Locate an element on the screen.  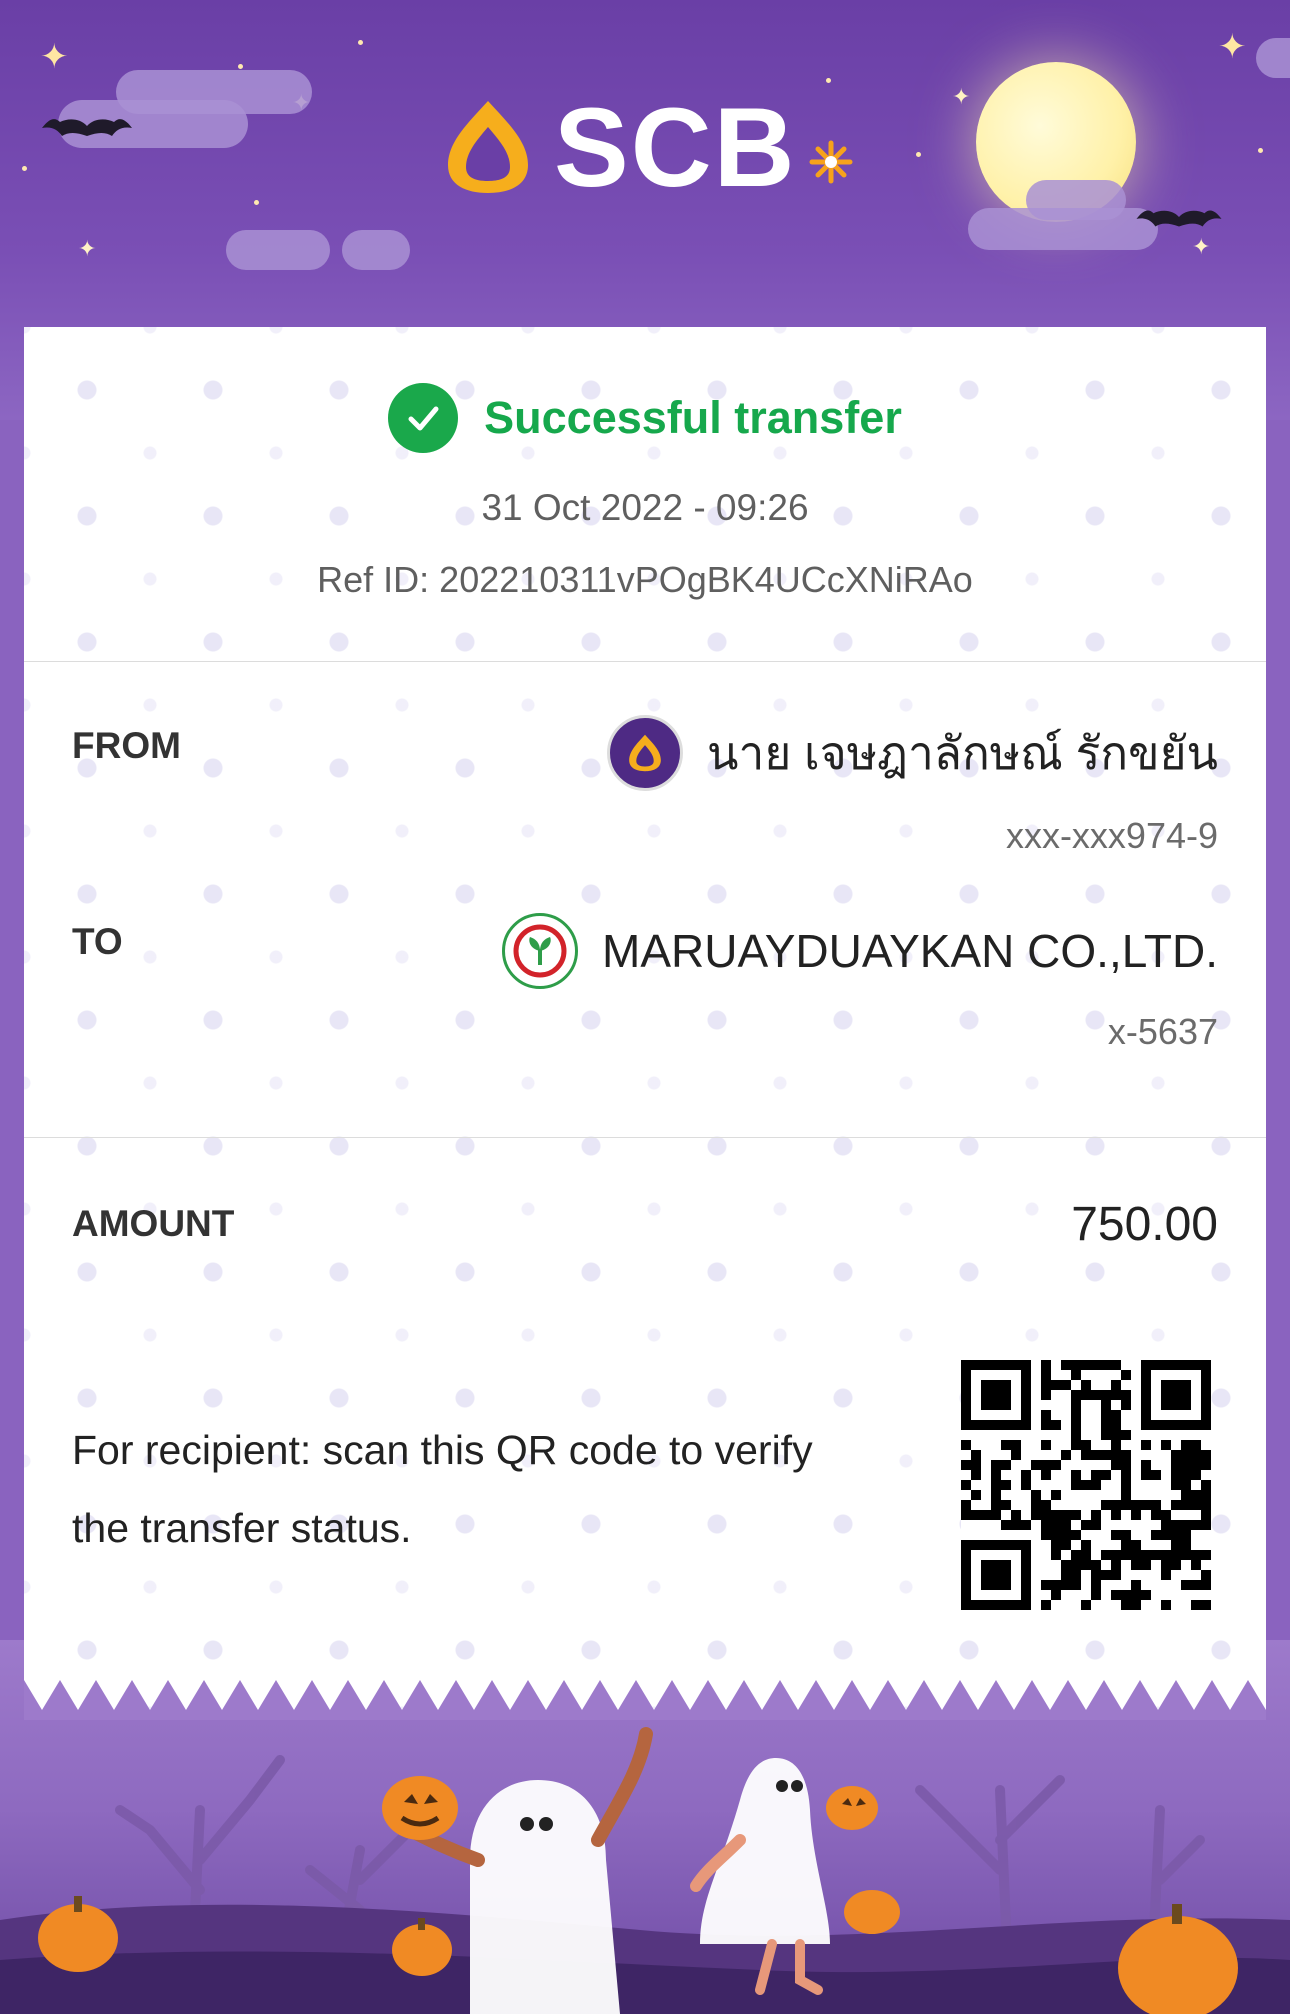
from-account-holder: นาย เจษฎาลักษณ์ รักขยัน is located at coordinates (912, 753).